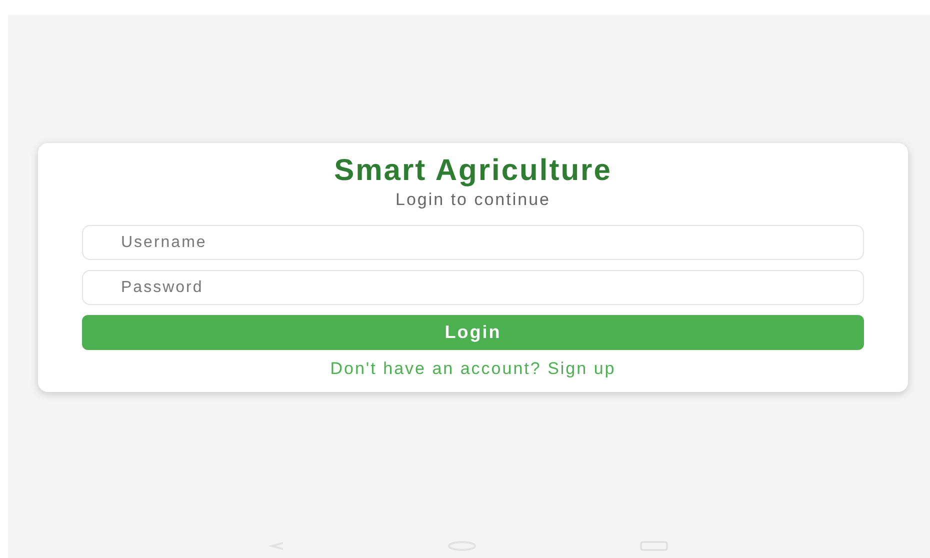 The height and width of the screenshot is (558, 930). I want to click on subtitle: Login to continue, so click(473, 200).